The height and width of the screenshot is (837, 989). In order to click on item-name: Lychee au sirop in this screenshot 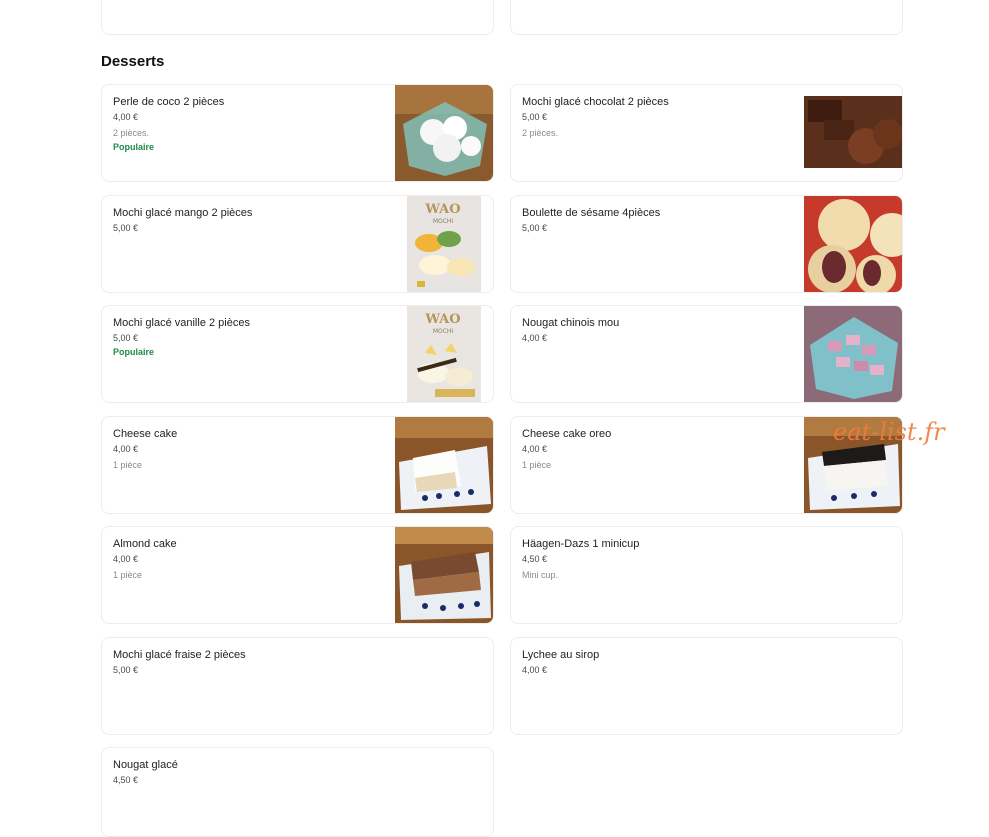, I will do `click(561, 655)`.